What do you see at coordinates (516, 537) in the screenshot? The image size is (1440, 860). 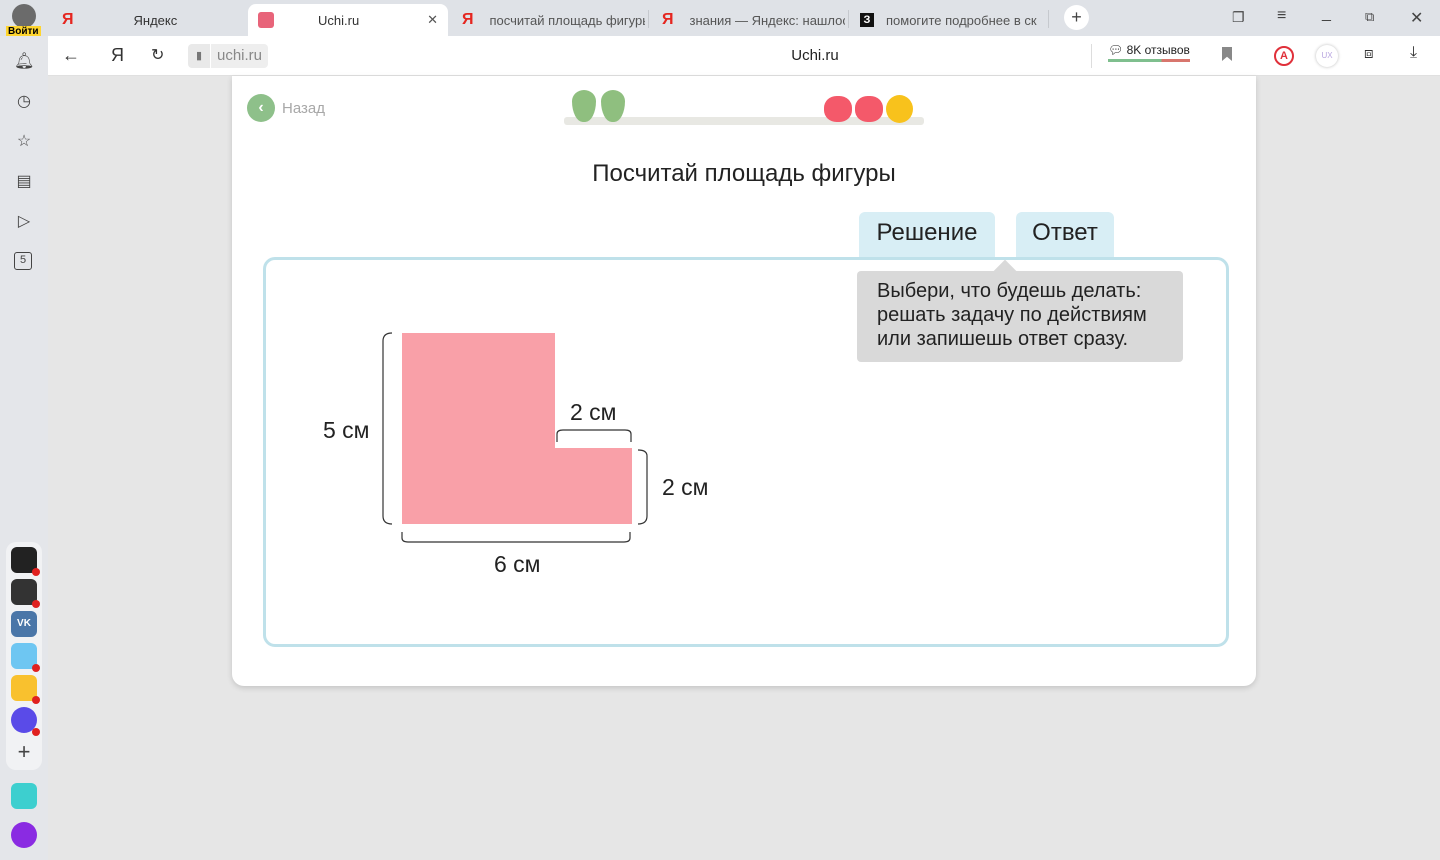 I see `bracket-width` at bounding box center [516, 537].